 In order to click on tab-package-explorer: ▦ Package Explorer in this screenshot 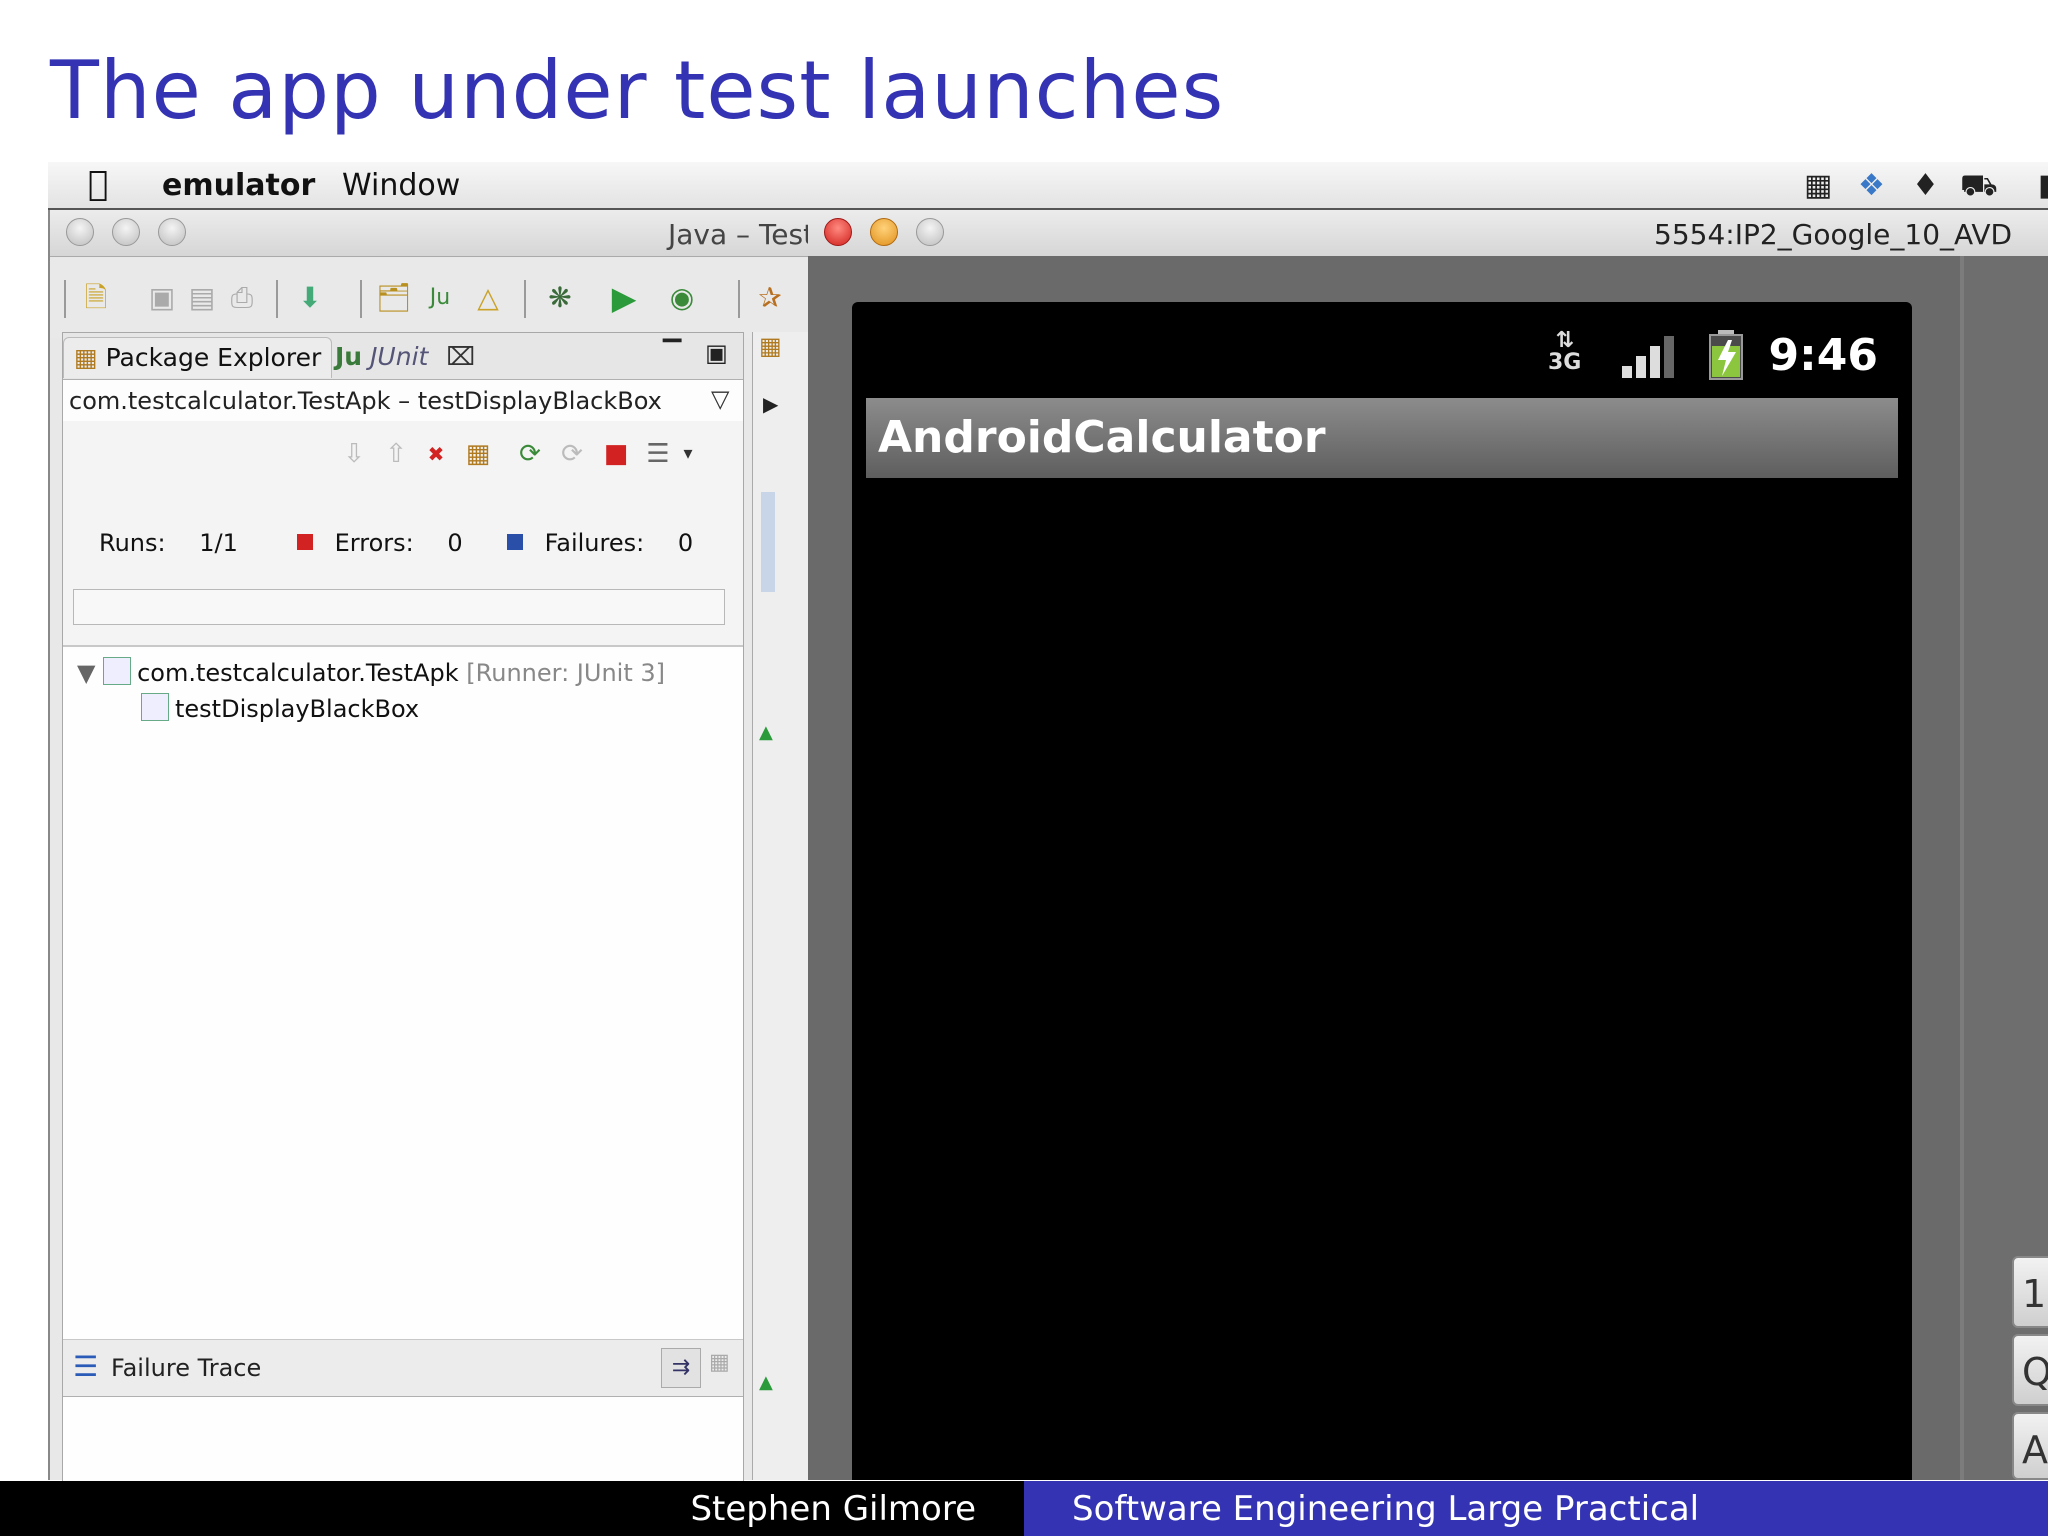, I will do `click(198, 357)`.